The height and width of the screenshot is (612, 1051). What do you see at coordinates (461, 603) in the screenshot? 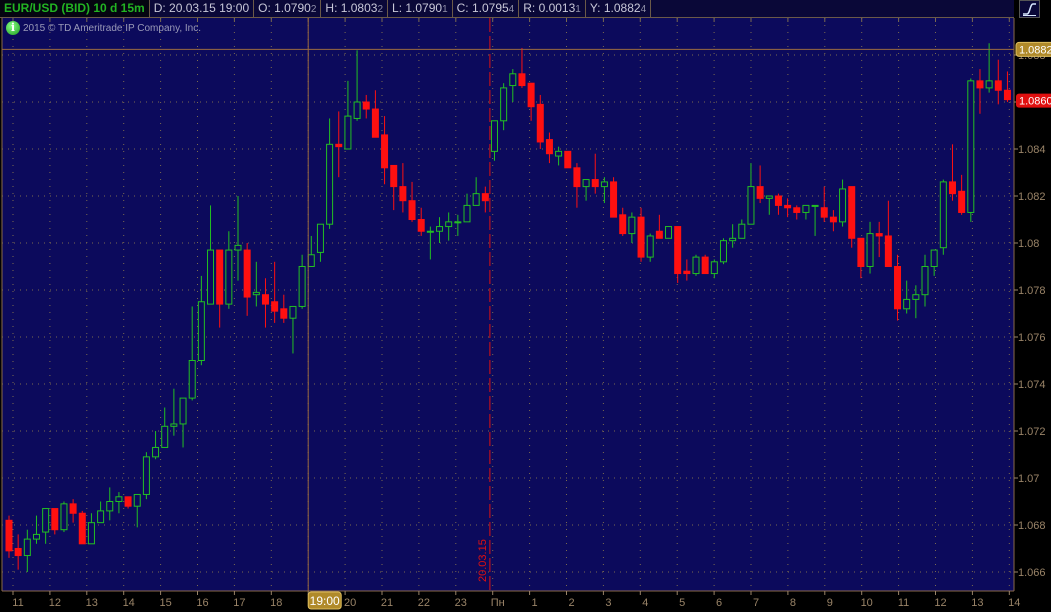
I see `x-tick-label: 23` at bounding box center [461, 603].